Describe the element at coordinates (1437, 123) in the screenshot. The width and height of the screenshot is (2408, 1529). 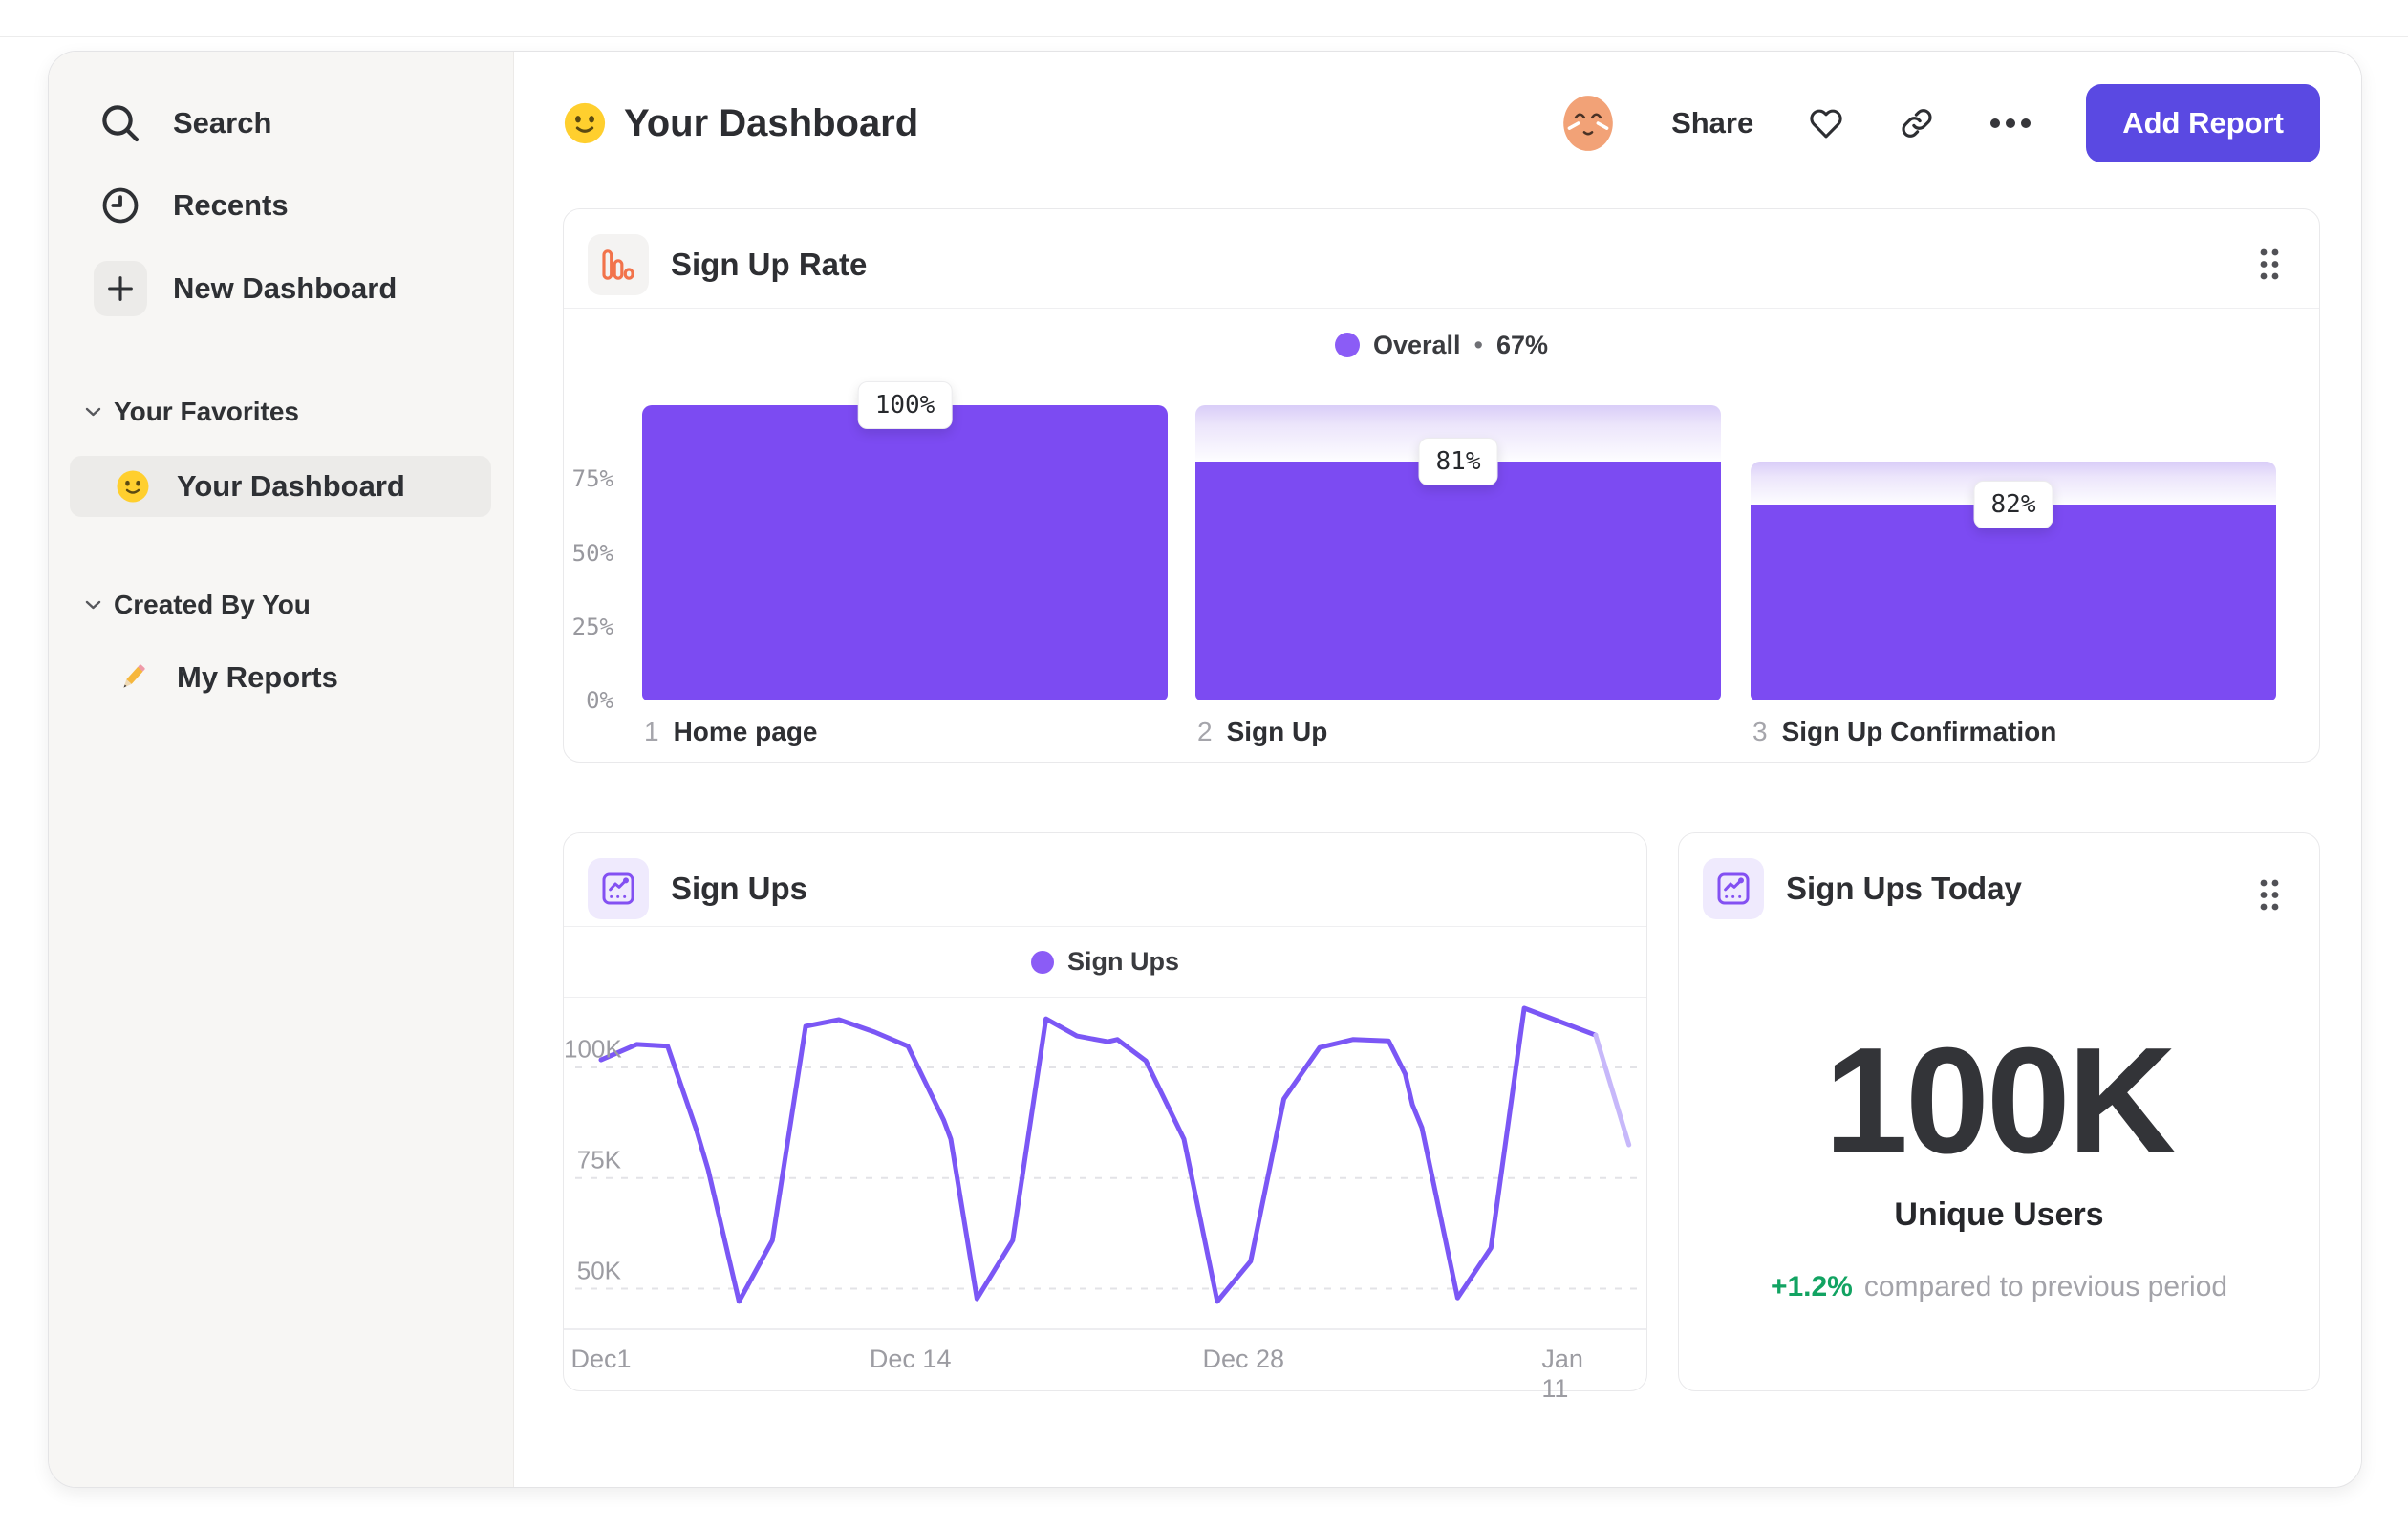
I see `dashboard-header: Your Dashboard Share Add Report` at that location.